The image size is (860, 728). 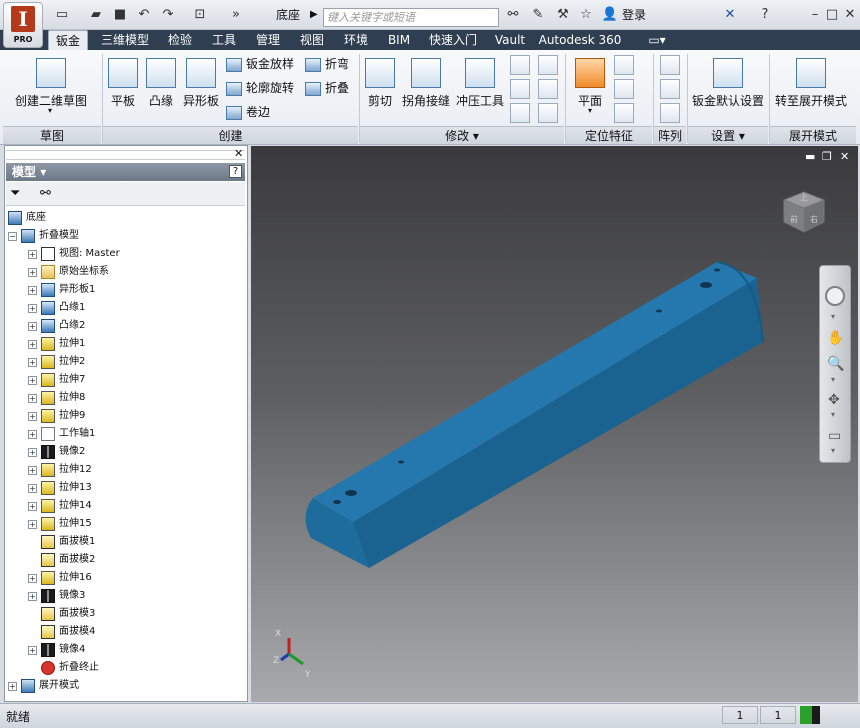 What do you see at coordinates (835, 338) in the screenshot?
I see `pan-hand-icon: ✋` at bounding box center [835, 338].